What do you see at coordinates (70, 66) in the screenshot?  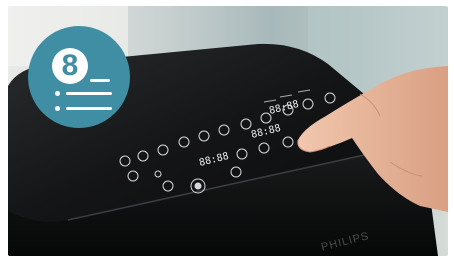 I see `step-number: 8` at bounding box center [70, 66].